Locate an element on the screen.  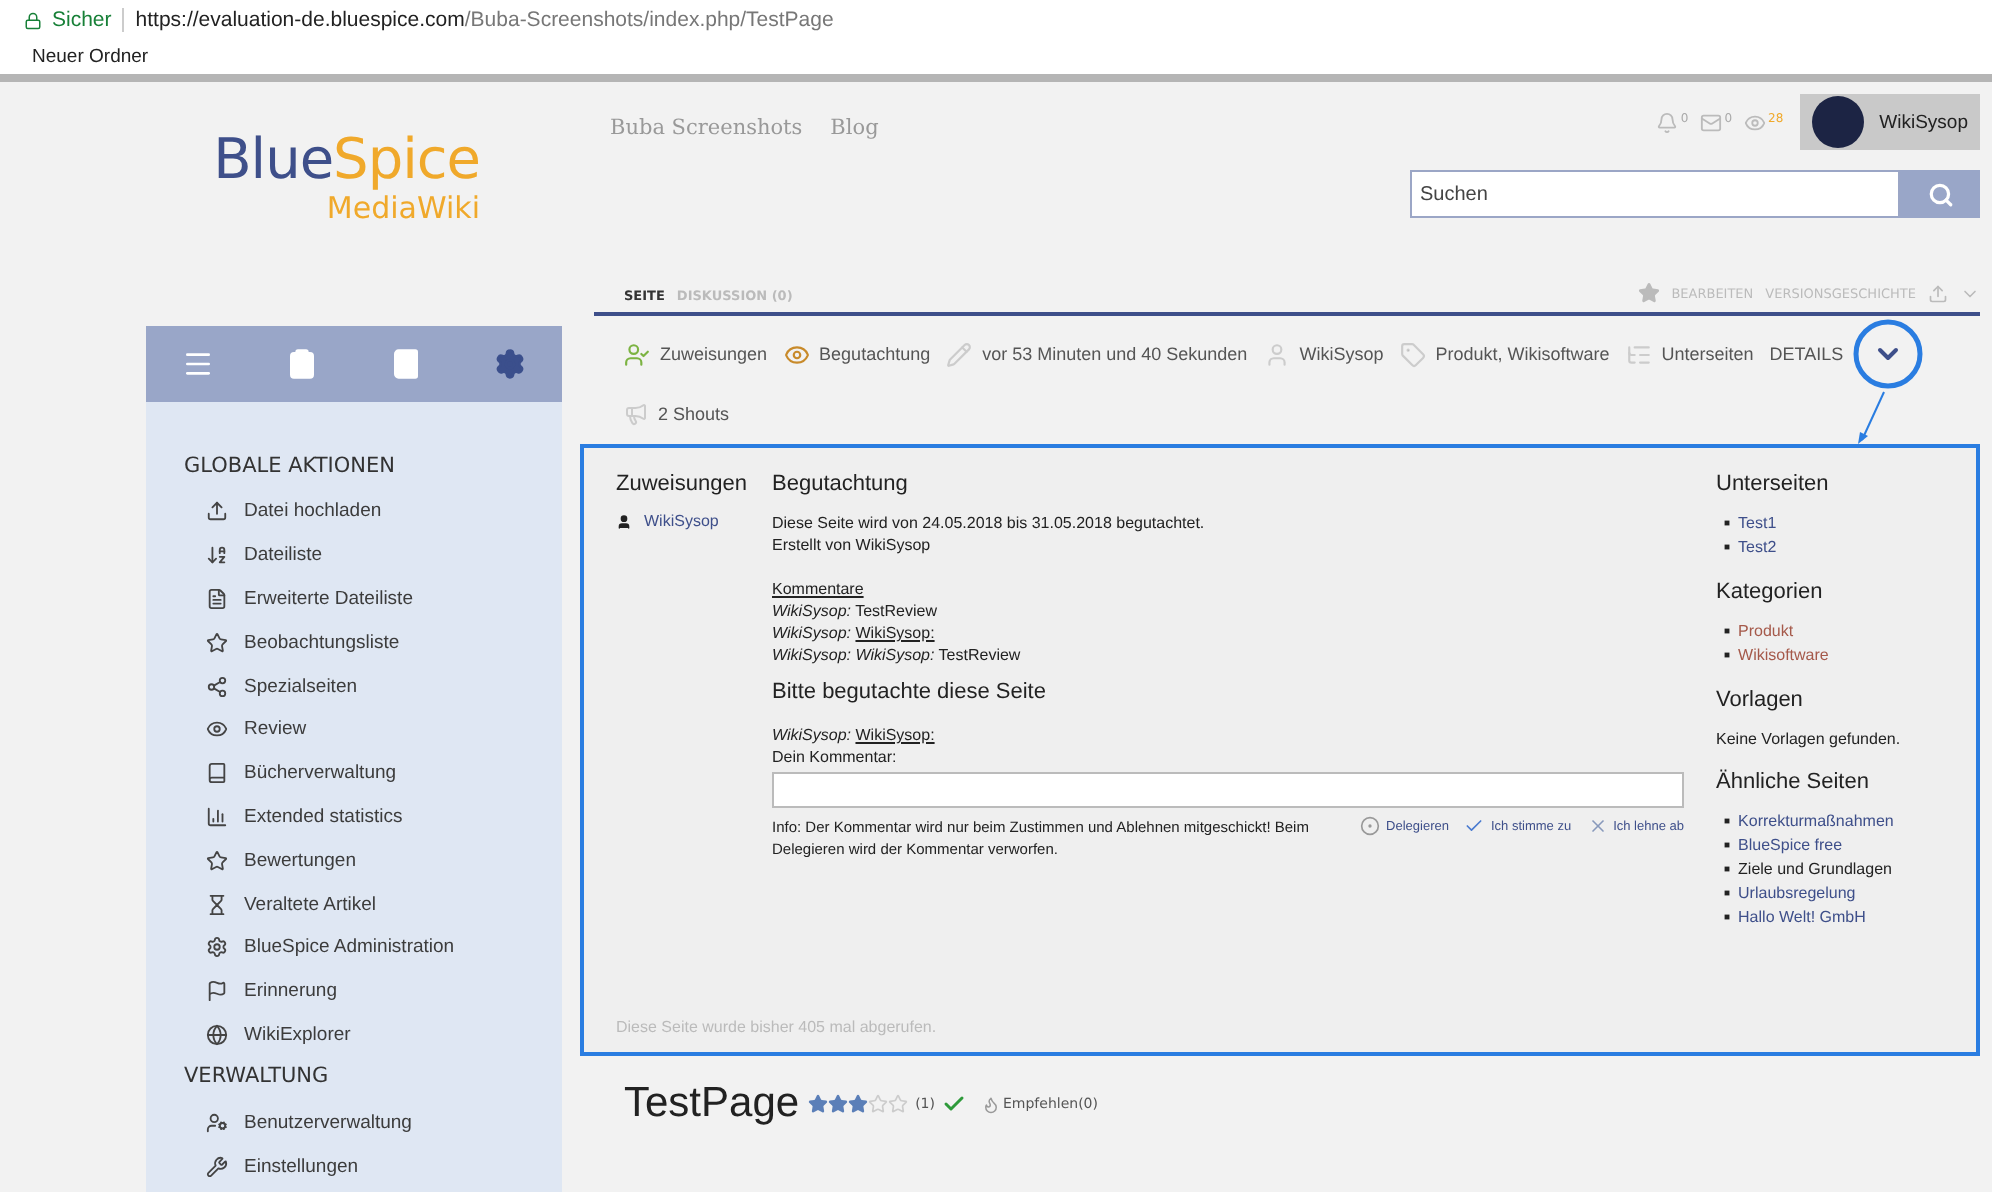
flame-icon is located at coordinates (991, 1104).